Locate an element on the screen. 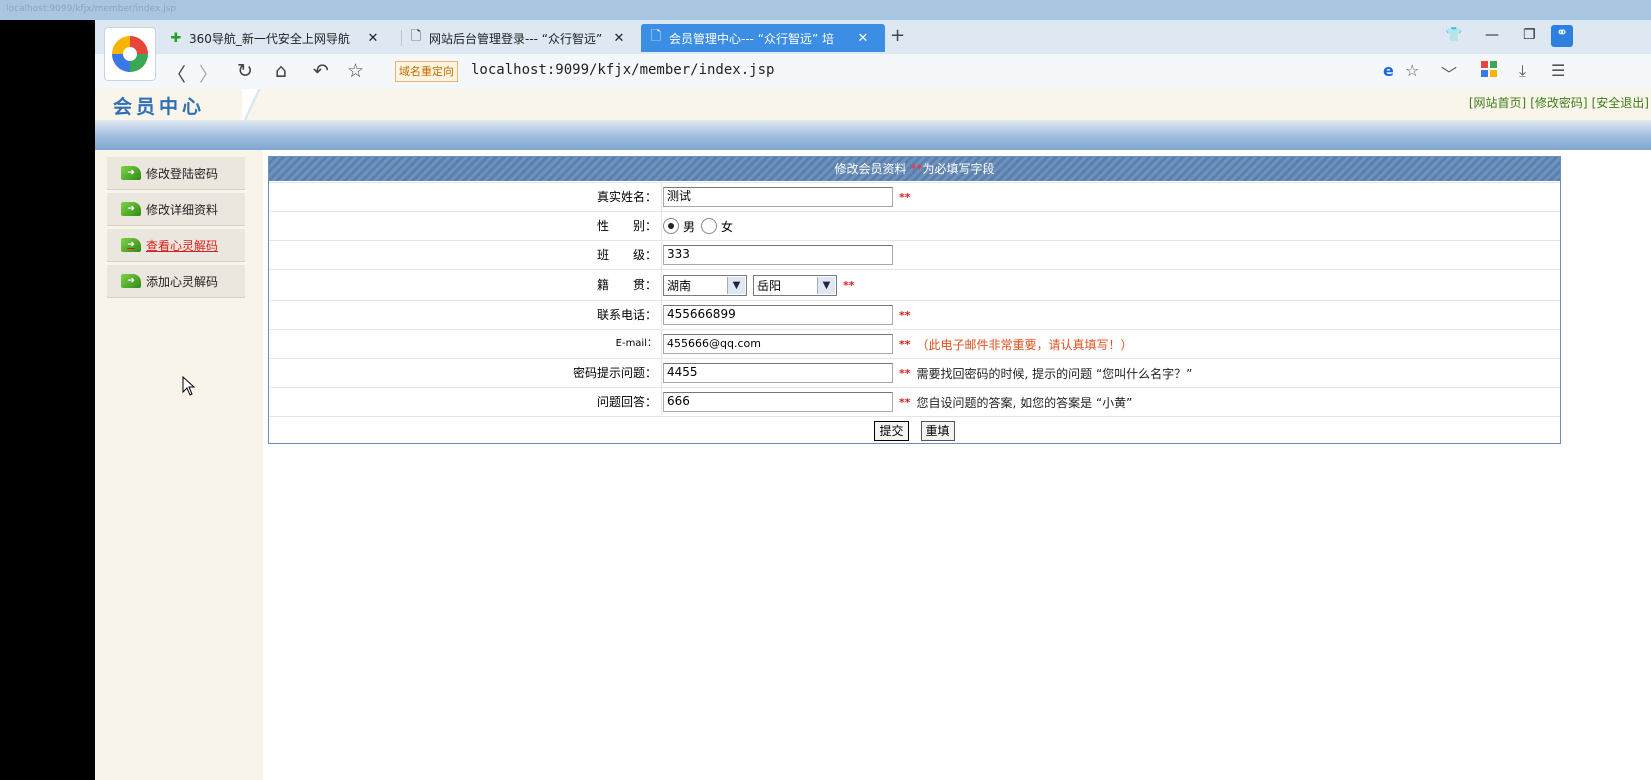 This screenshot has width=1651, height=780. new-tab-button: + is located at coordinates (897, 35).